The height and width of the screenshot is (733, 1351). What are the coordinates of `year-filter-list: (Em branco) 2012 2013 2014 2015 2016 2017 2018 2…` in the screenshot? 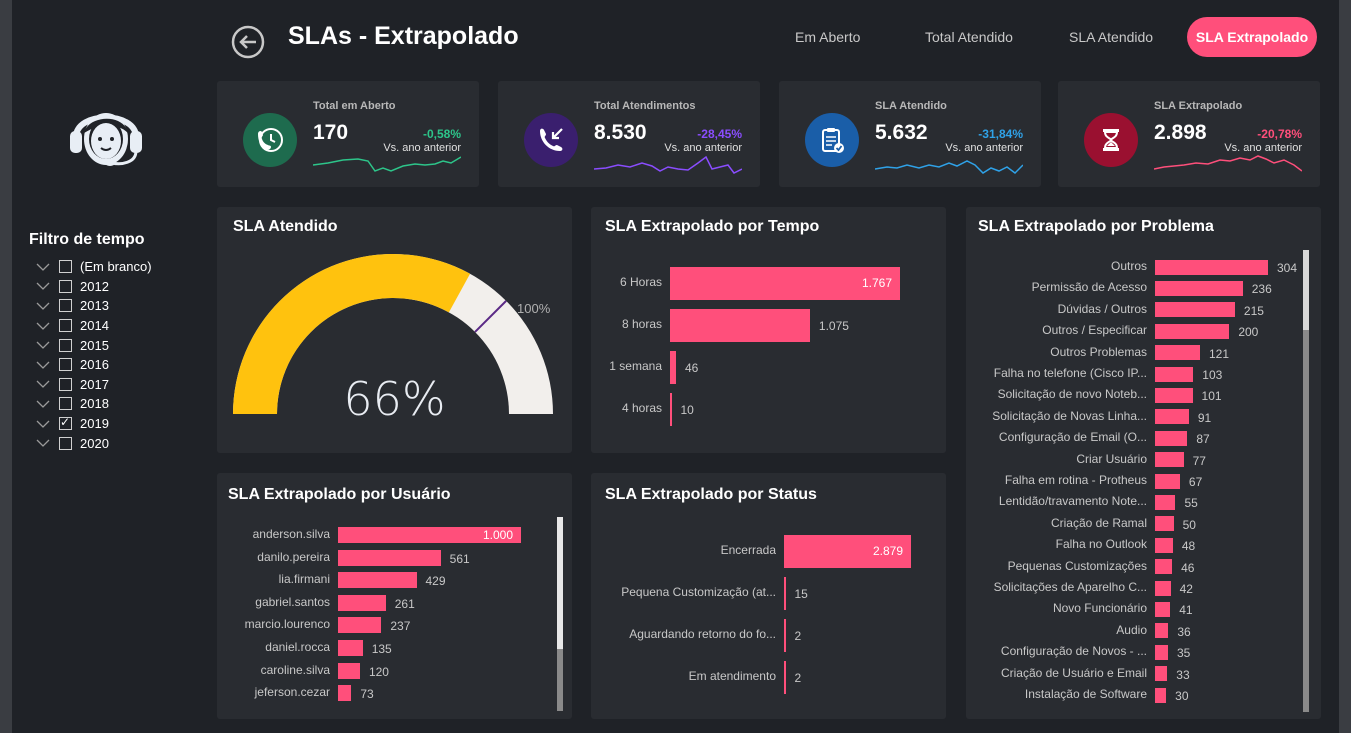 It's located at (94, 355).